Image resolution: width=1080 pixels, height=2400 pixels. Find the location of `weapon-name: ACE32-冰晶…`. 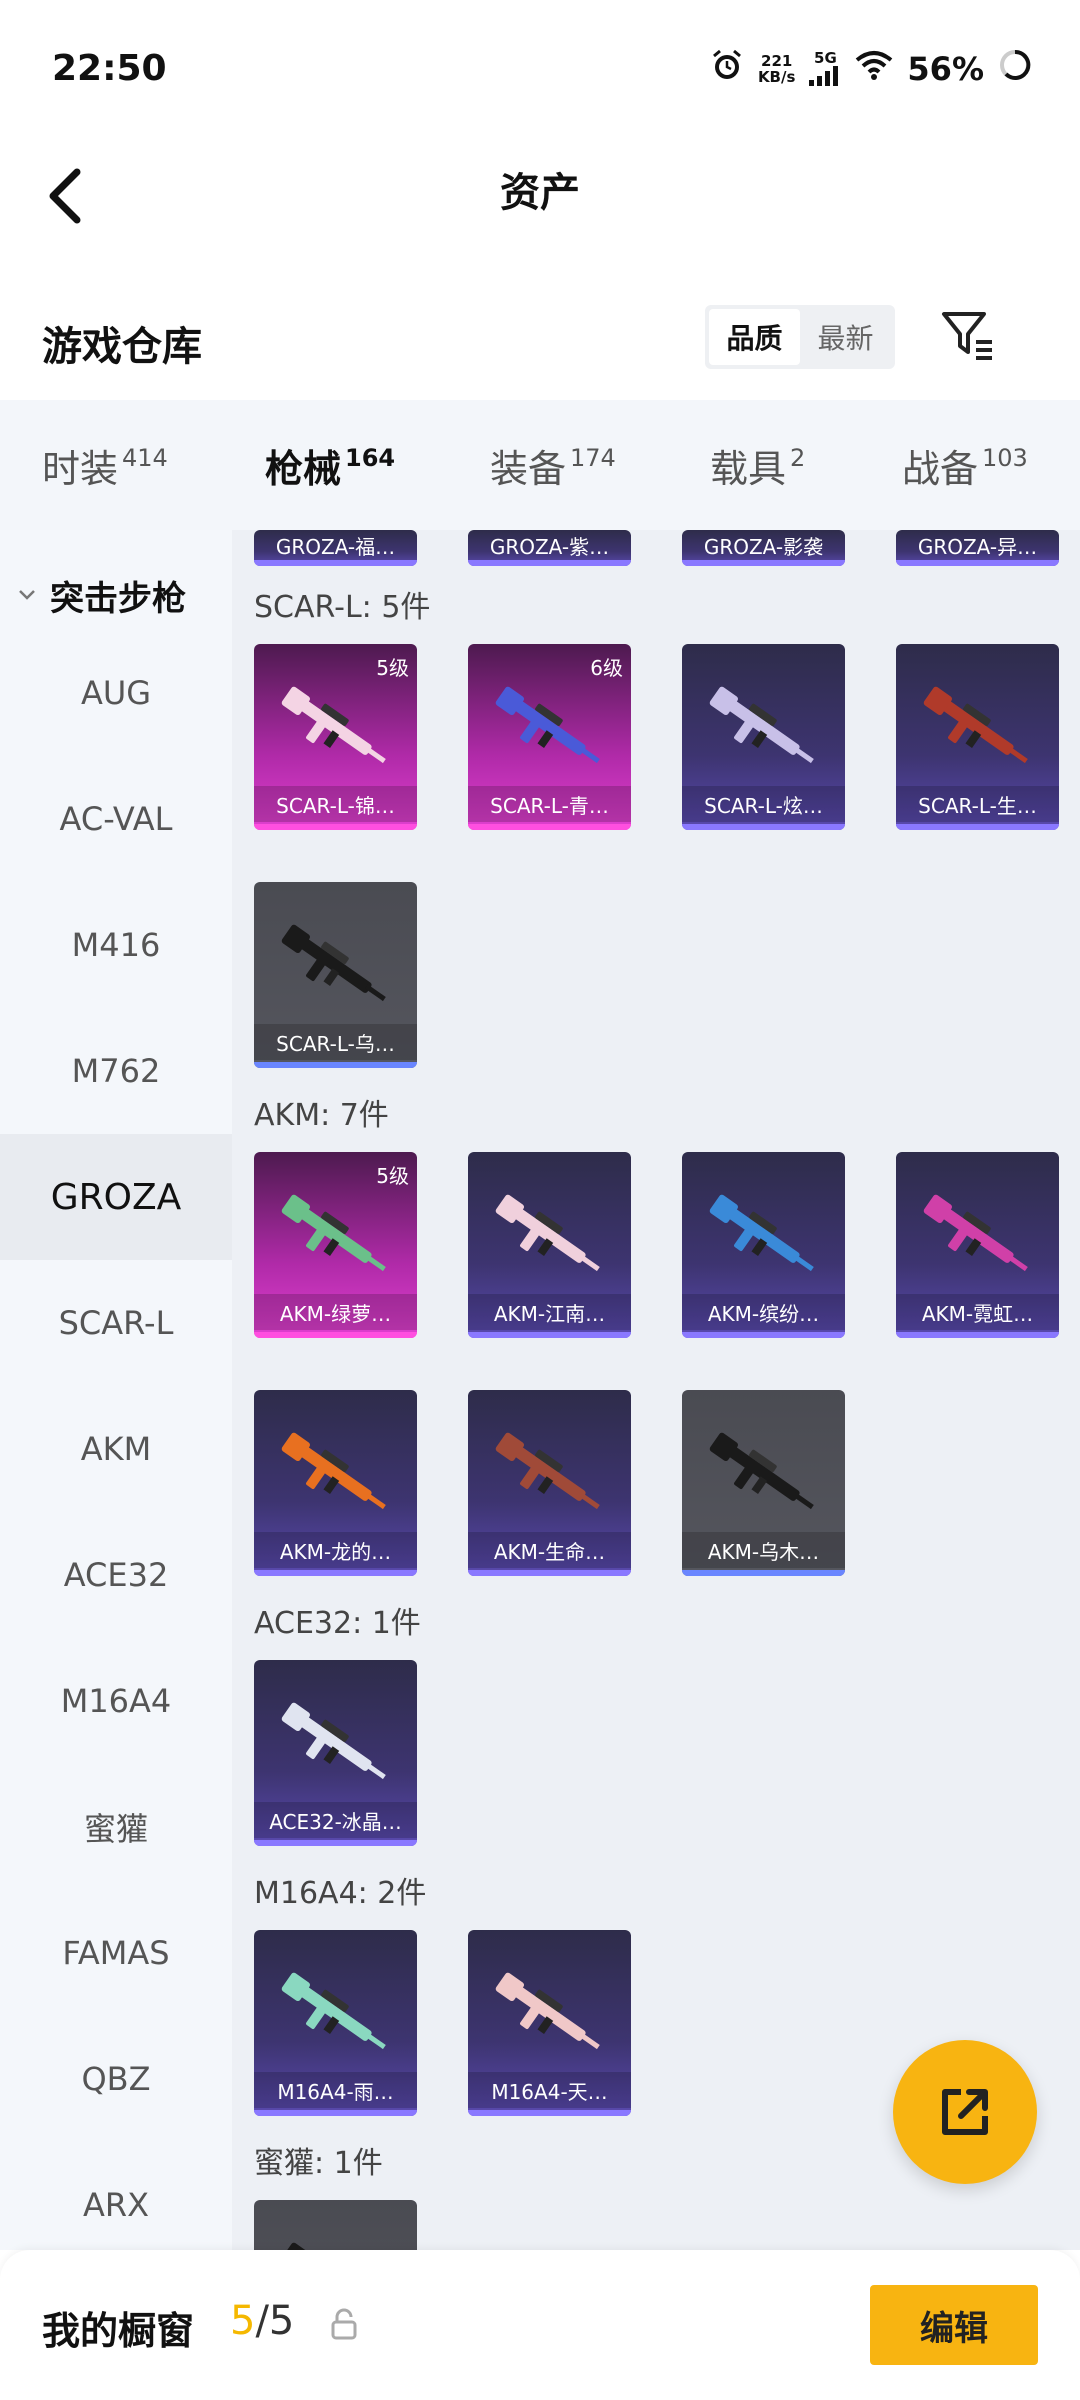

weapon-name: ACE32-冰晶… is located at coordinates (335, 1820).